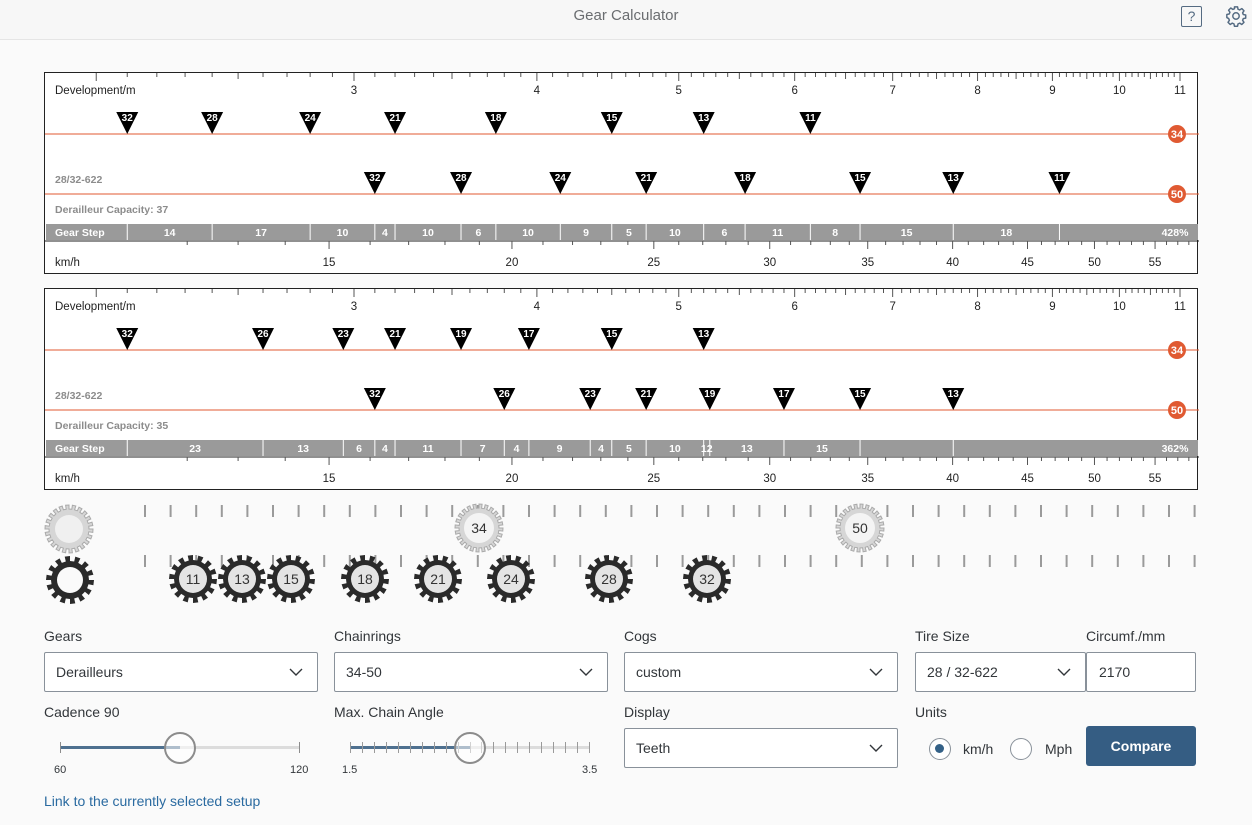  What do you see at coordinates (1141, 672) in the screenshot?
I see `circumference-input` at bounding box center [1141, 672].